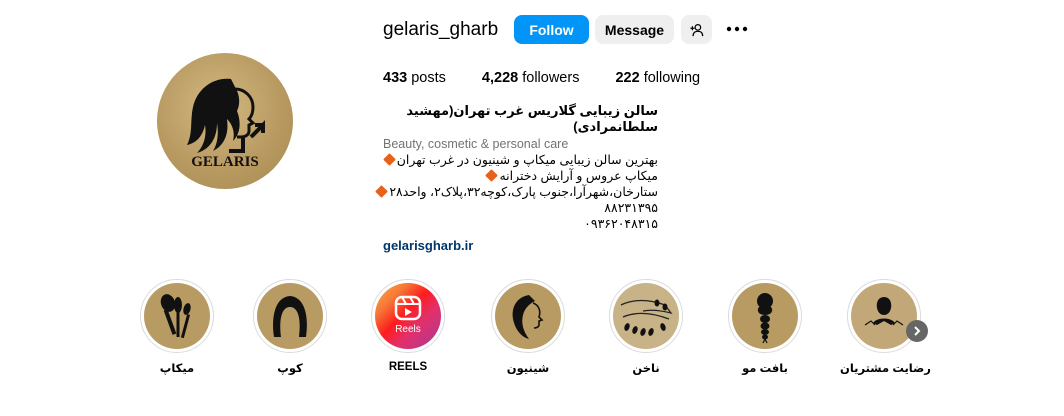  I want to click on makeup-brushes-icon, so click(175, 316).